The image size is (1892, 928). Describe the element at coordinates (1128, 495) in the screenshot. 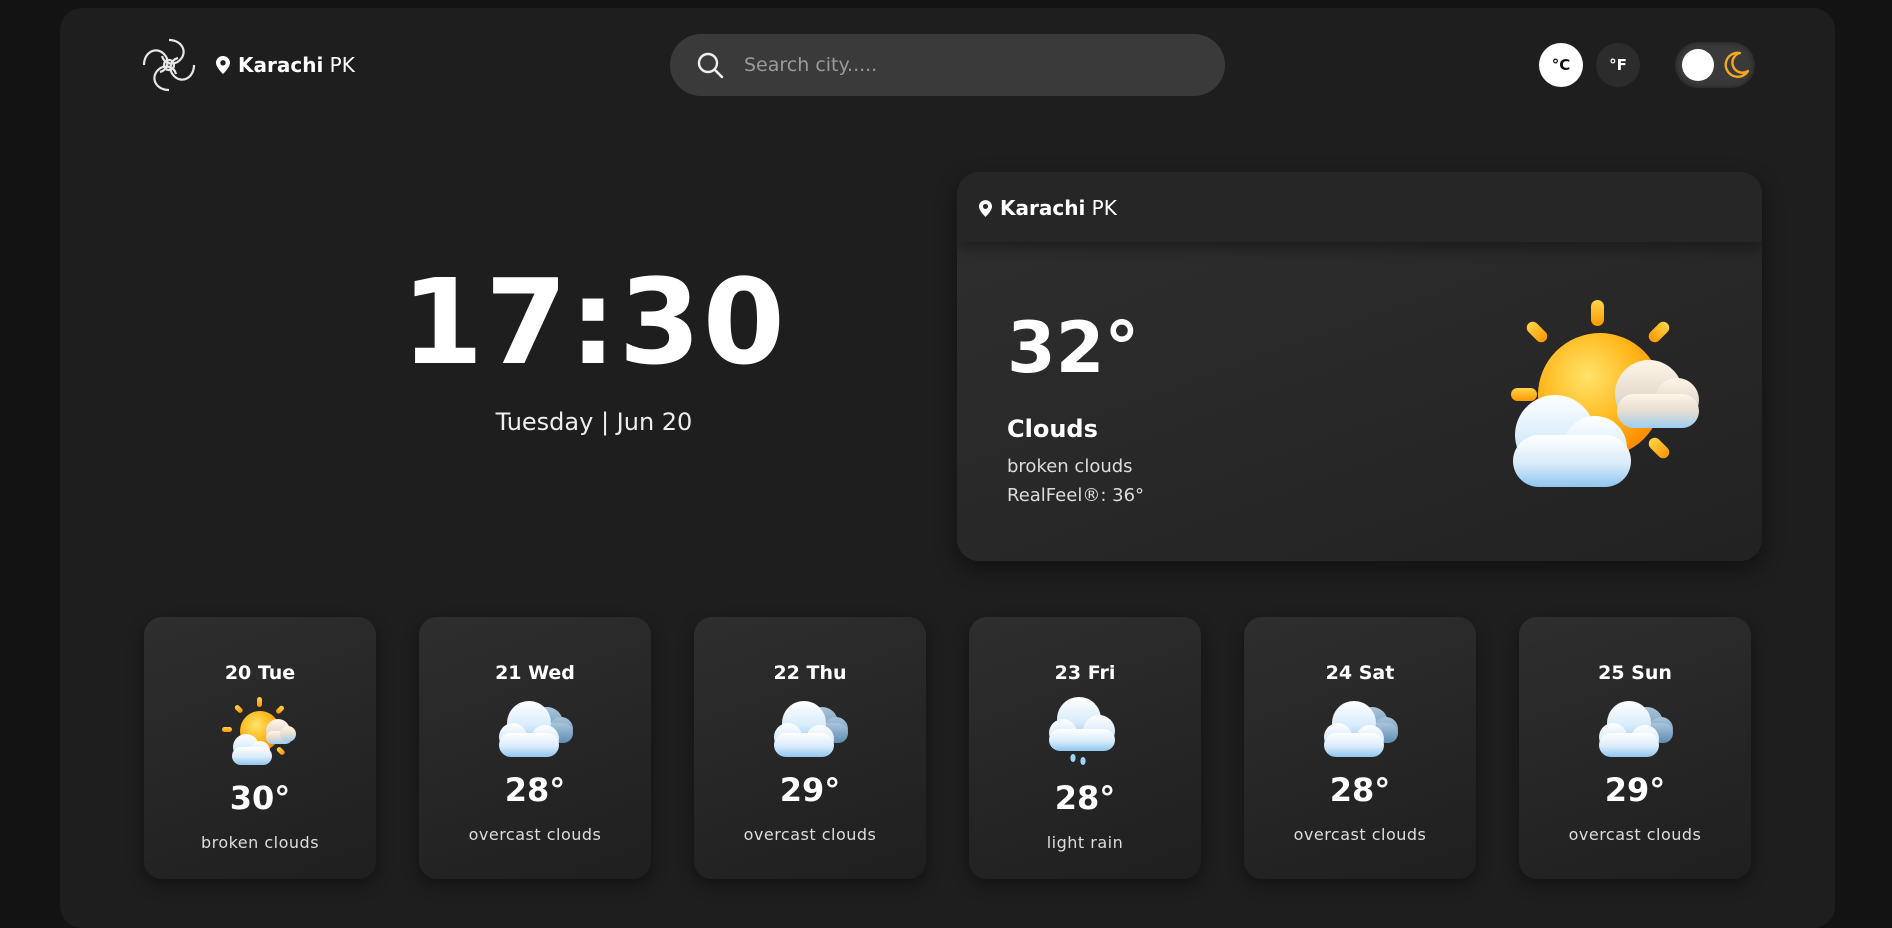

I see `realfeel-value: 36°` at that location.